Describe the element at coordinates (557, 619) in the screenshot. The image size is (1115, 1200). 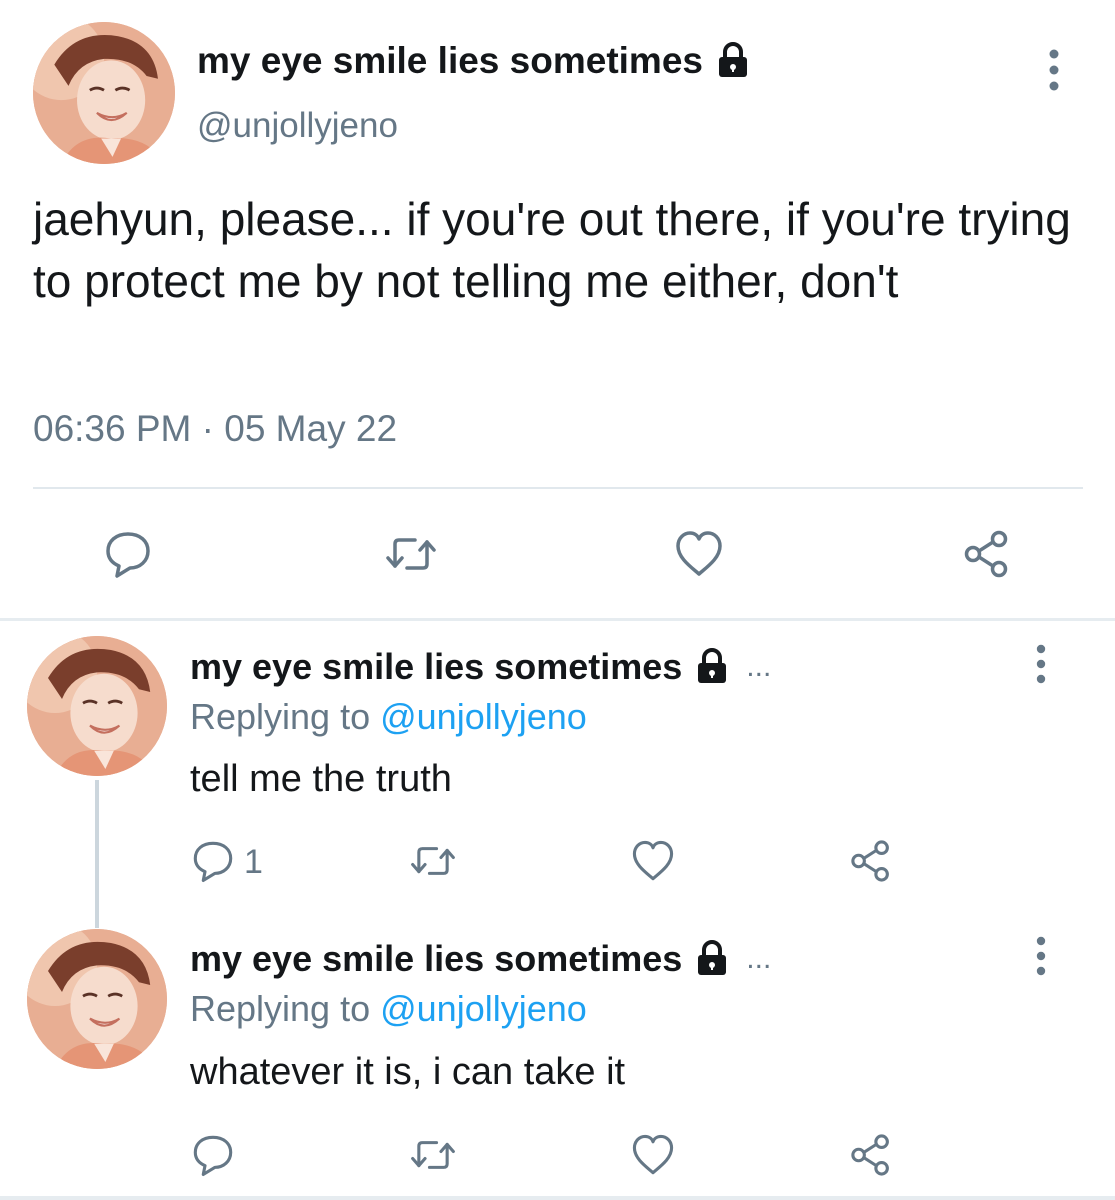
I see `section-separator` at that location.